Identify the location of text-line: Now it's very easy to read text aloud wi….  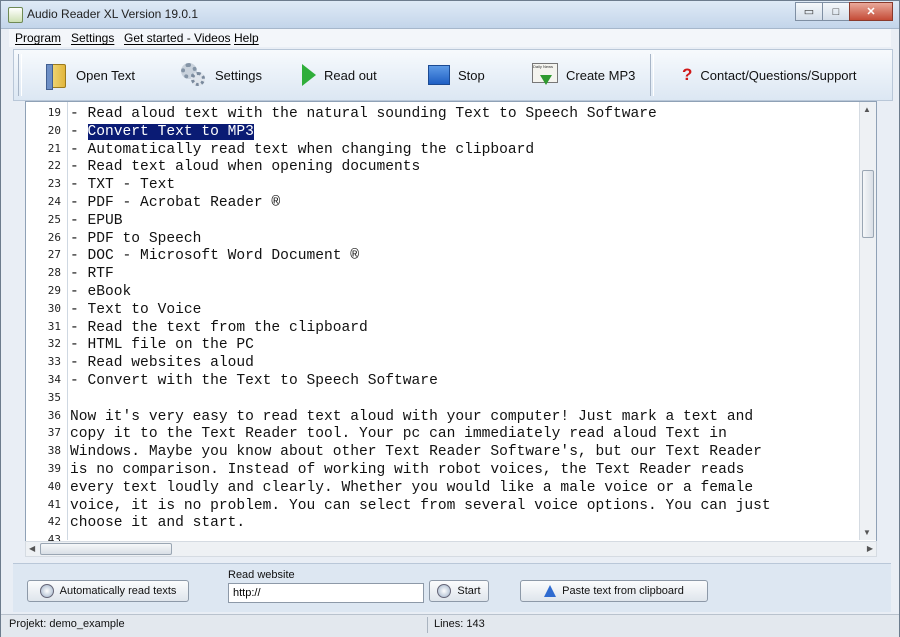
(412, 416).